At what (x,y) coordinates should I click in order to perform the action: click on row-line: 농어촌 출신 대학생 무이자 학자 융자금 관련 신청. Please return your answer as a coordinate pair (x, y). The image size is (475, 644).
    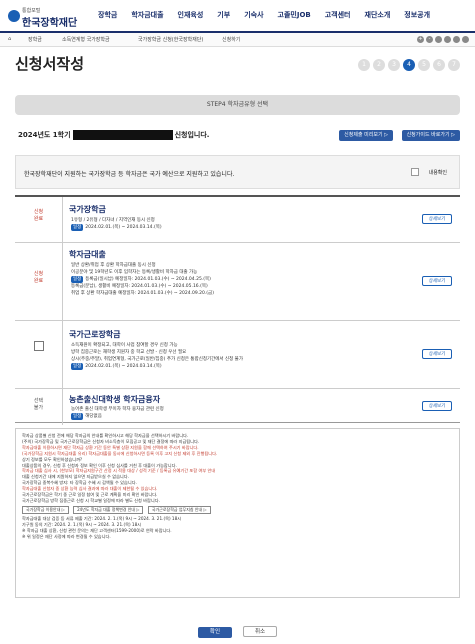
    Looking at the image, I should click on (117, 409).